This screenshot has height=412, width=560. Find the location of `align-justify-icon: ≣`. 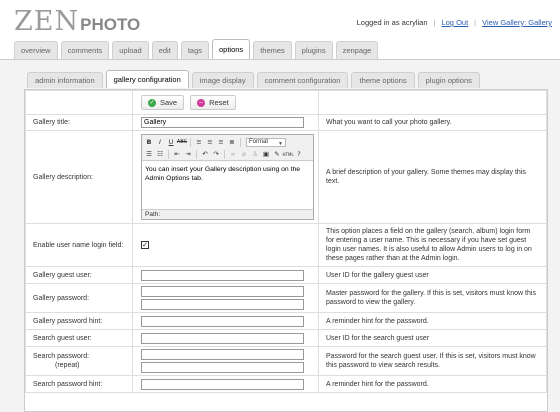

align-justify-icon: ≣ is located at coordinates (232, 143).